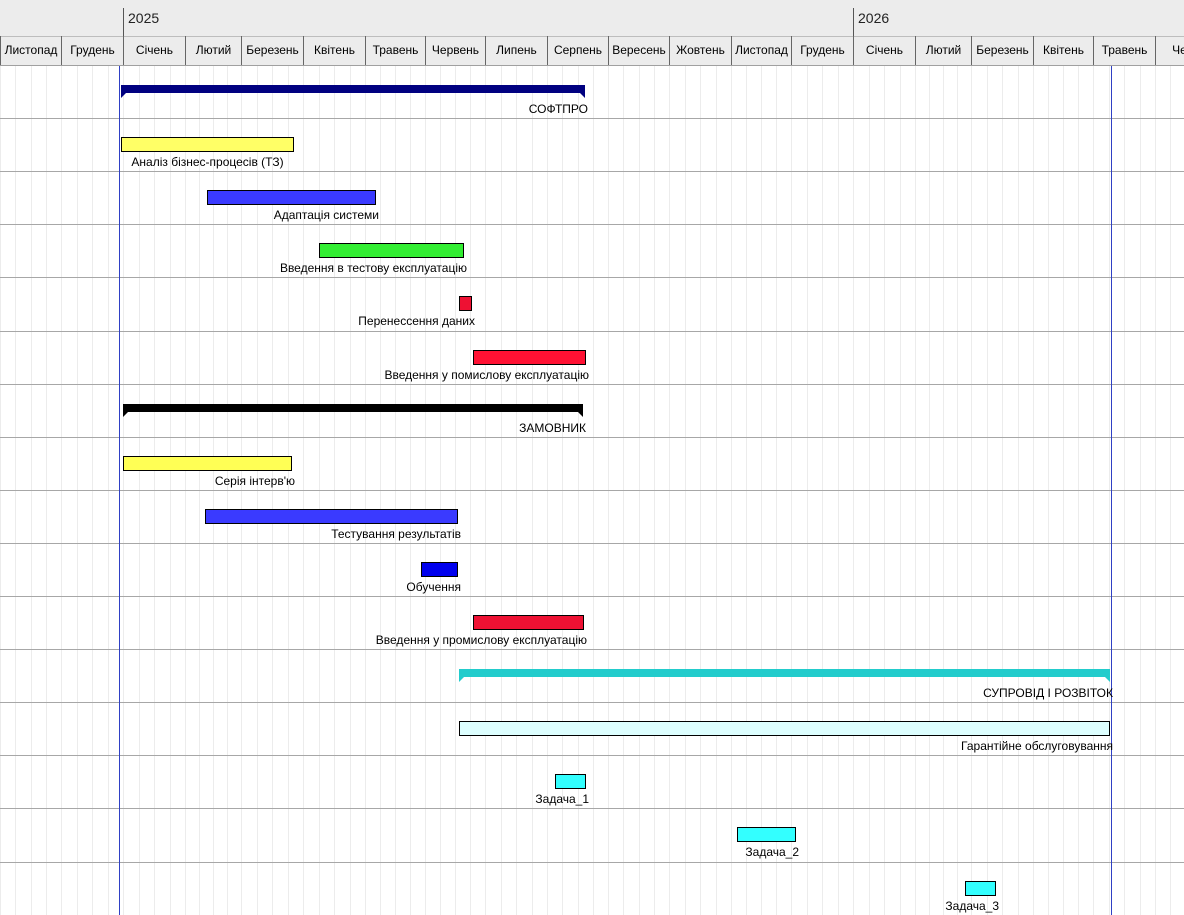 Image resolution: width=1184 pixels, height=915 pixels. Describe the element at coordinates (144, 18) in the screenshot. I see `year-label: 2025` at that location.